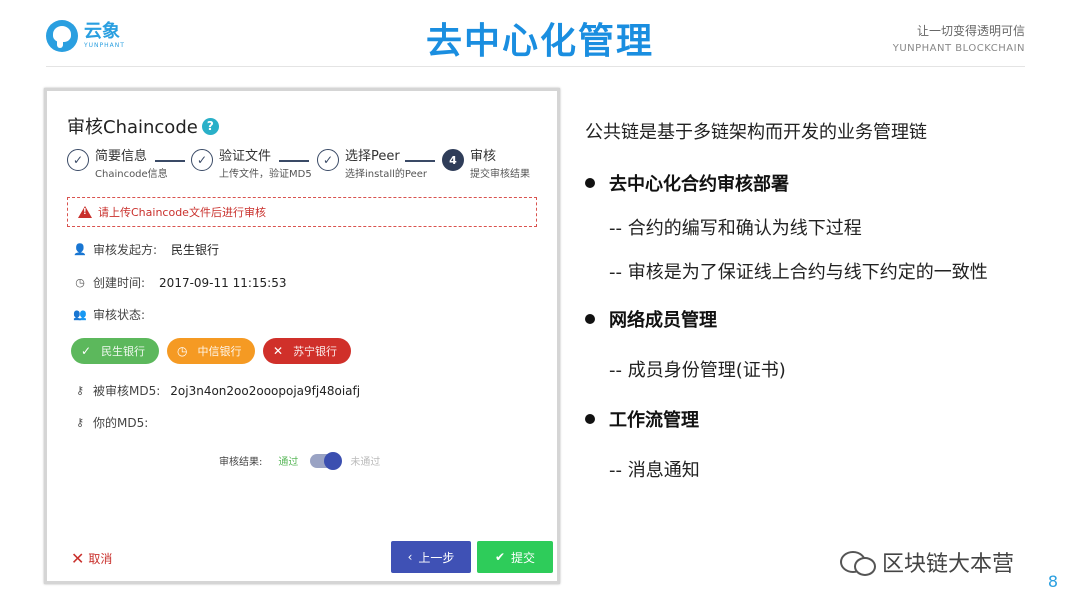  What do you see at coordinates (195, 250) in the screenshot?
I see `initiator-value: 民生银行` at bounding box center [195, 250].